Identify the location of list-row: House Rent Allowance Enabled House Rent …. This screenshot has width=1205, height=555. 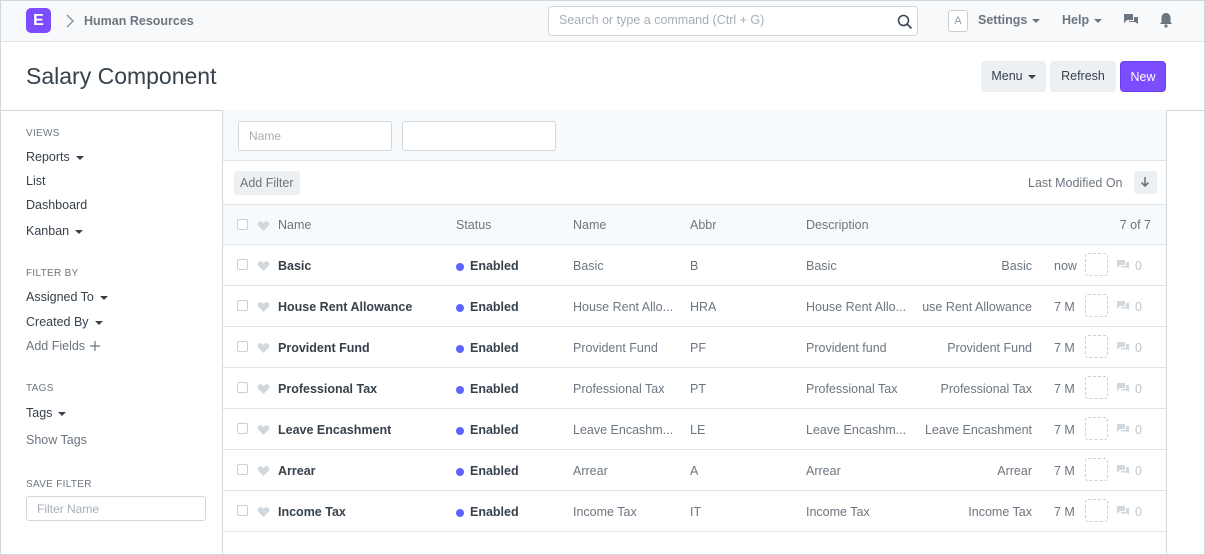
(694, 306).